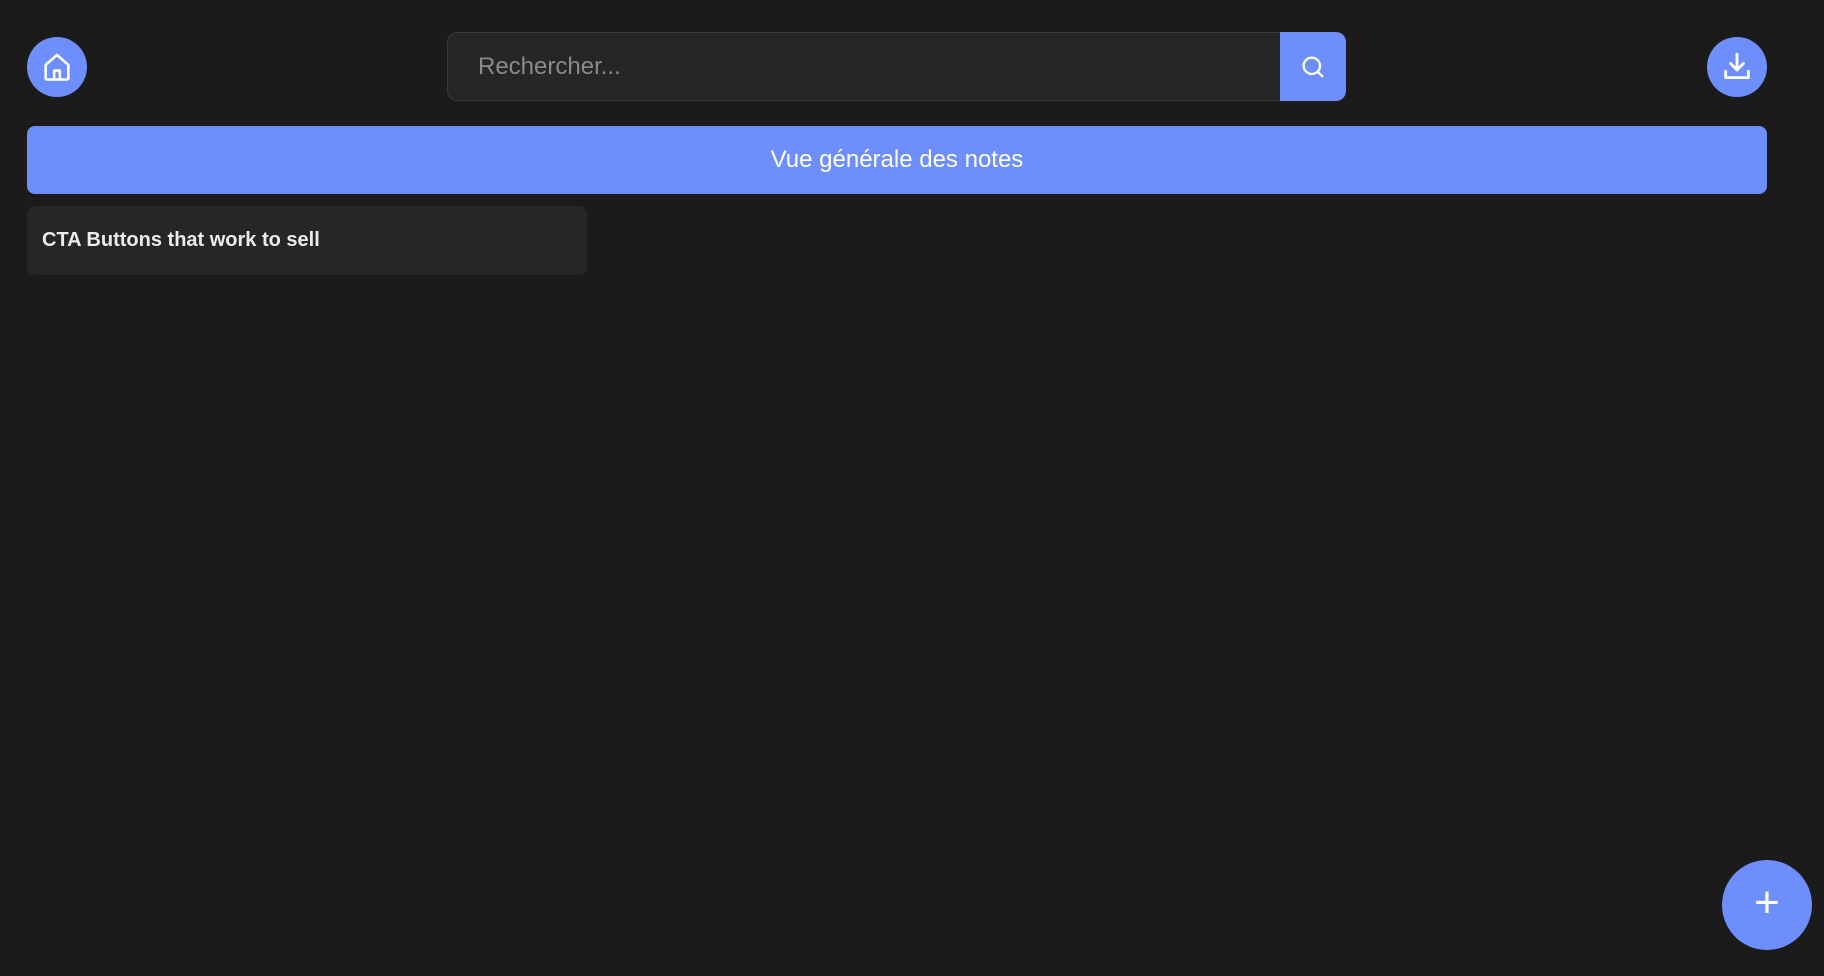  I want to click on home-button, so click(57, 67).